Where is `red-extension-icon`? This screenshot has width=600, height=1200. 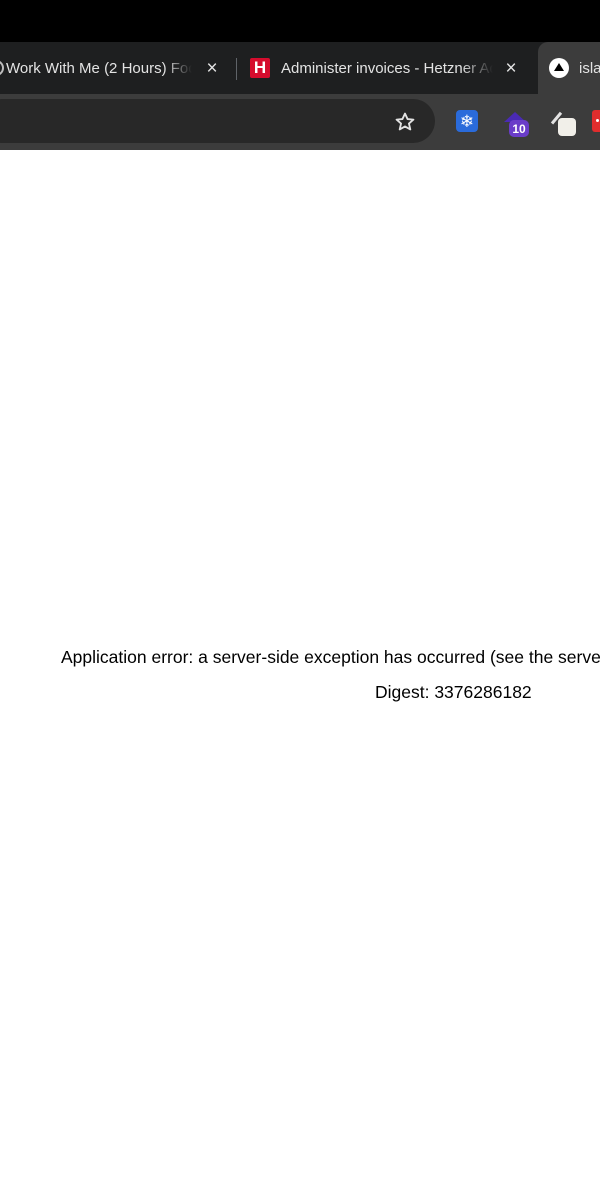 red-extension-icon is located at coordinates (596, 121).